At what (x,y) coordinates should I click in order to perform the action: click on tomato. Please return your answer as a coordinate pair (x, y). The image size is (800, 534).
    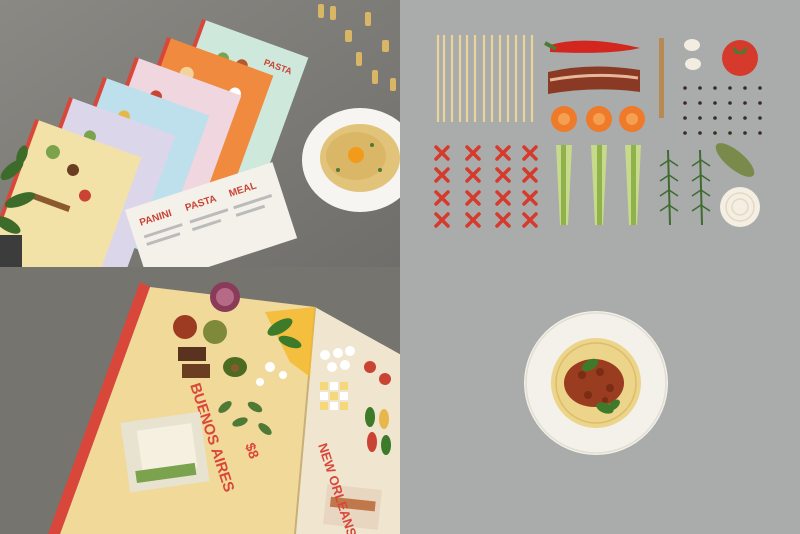
    Looking at the image, I should click on (740, 58).